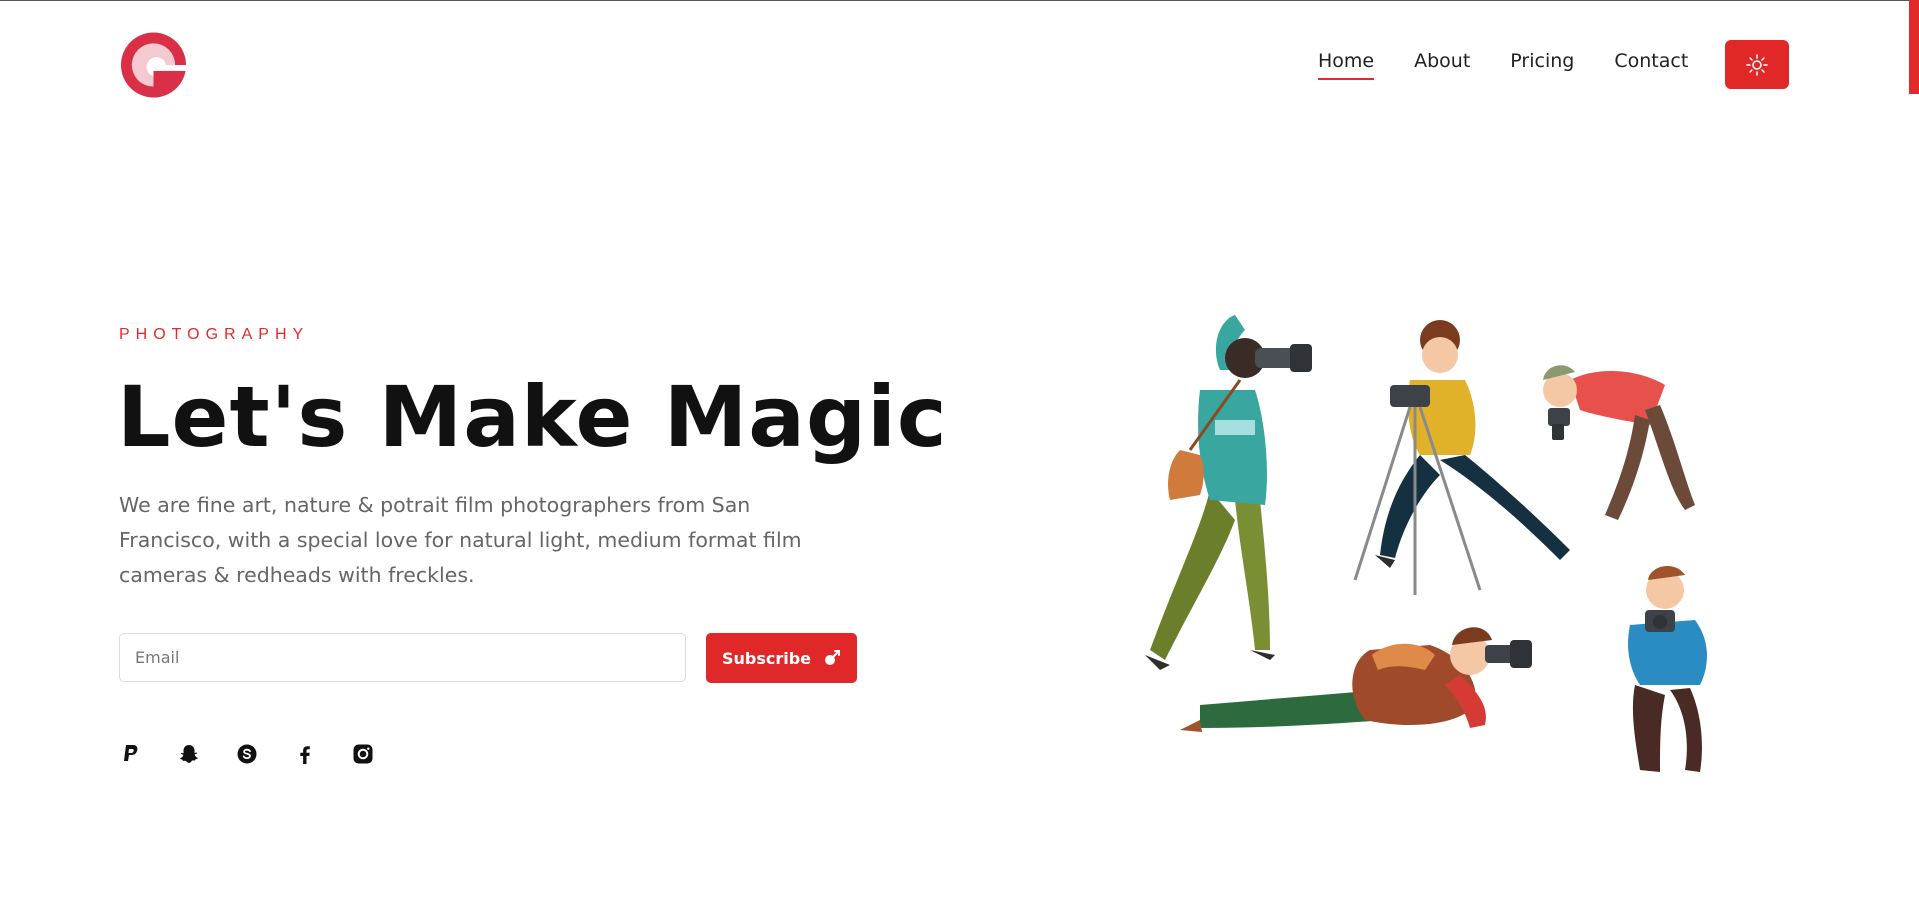 This screenshot has width=1919, height=911. I want to click on photographer-standing-illustration, so click(1228, 492).